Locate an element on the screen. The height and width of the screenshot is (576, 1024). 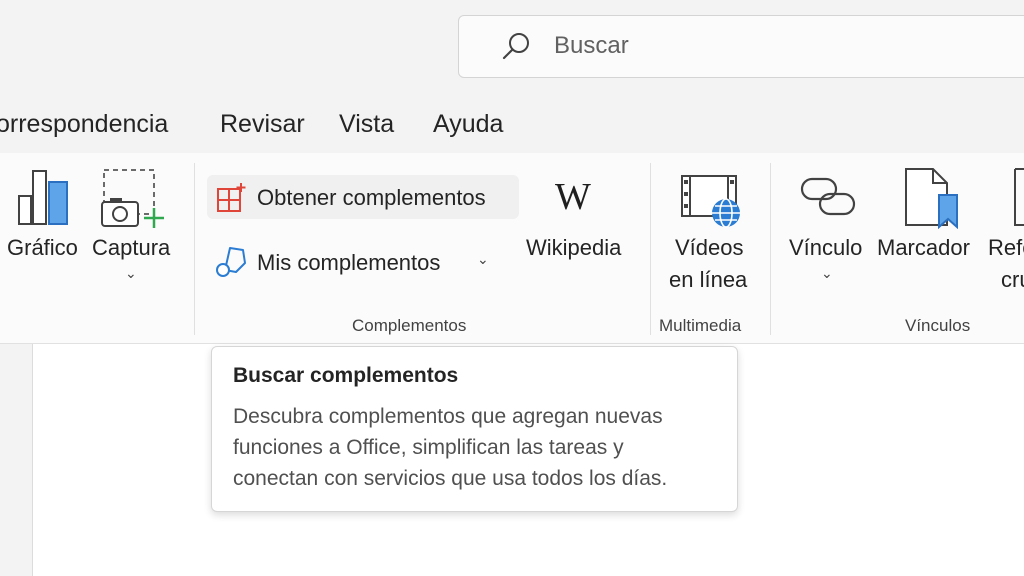
group-label-complementos: Complementos is located at coordinates (409, 325).